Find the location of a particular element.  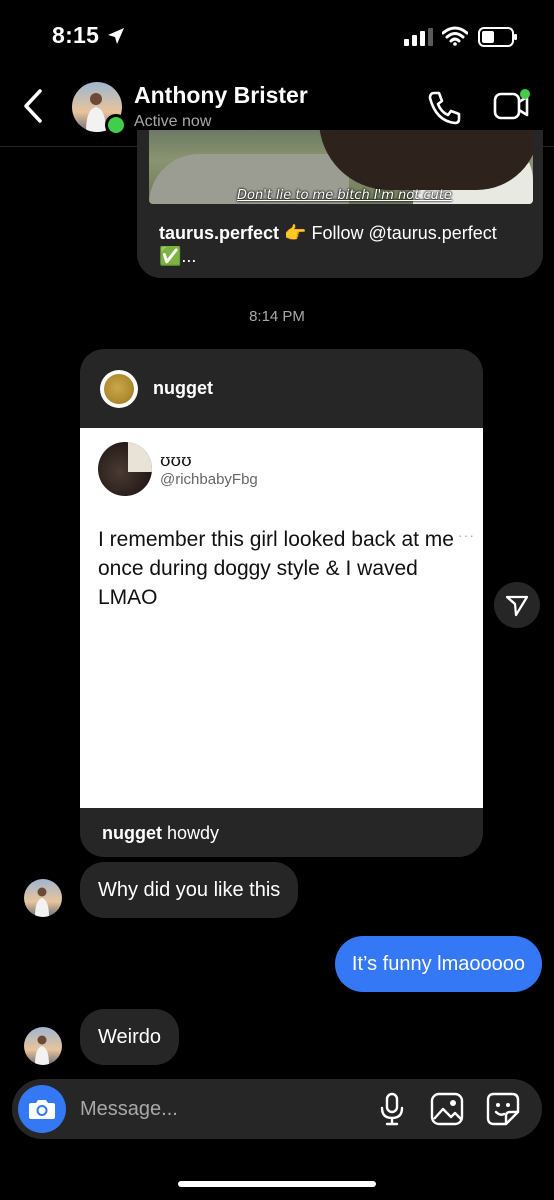

tweet-avatar-background is located at coordinates (140, 457).